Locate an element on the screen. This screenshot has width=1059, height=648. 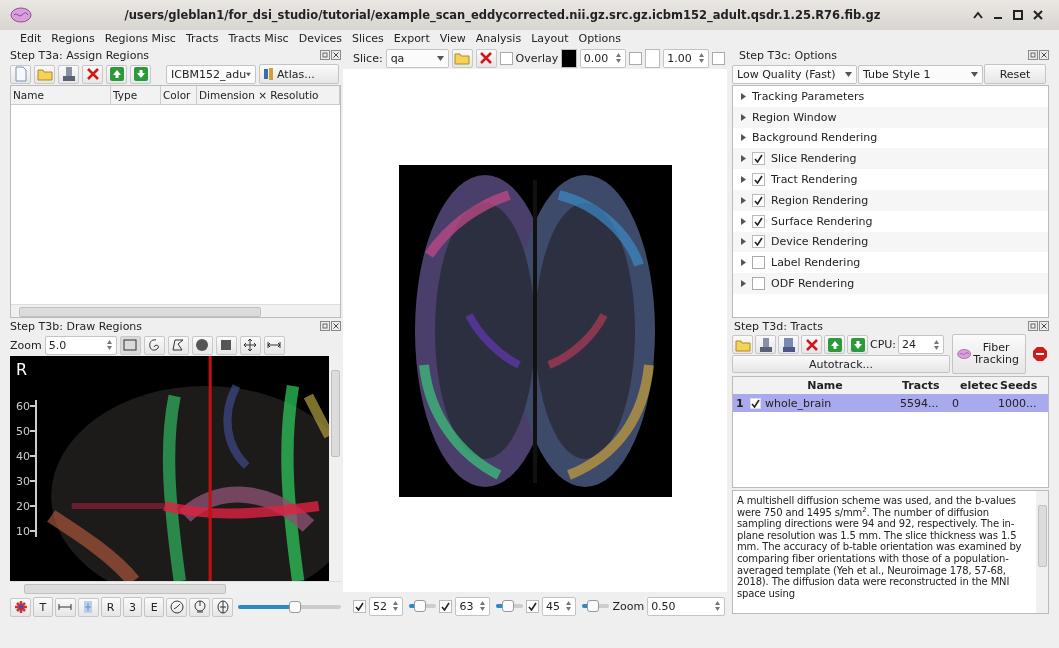
menu-item: Layout is located at coordinates (550, 38).